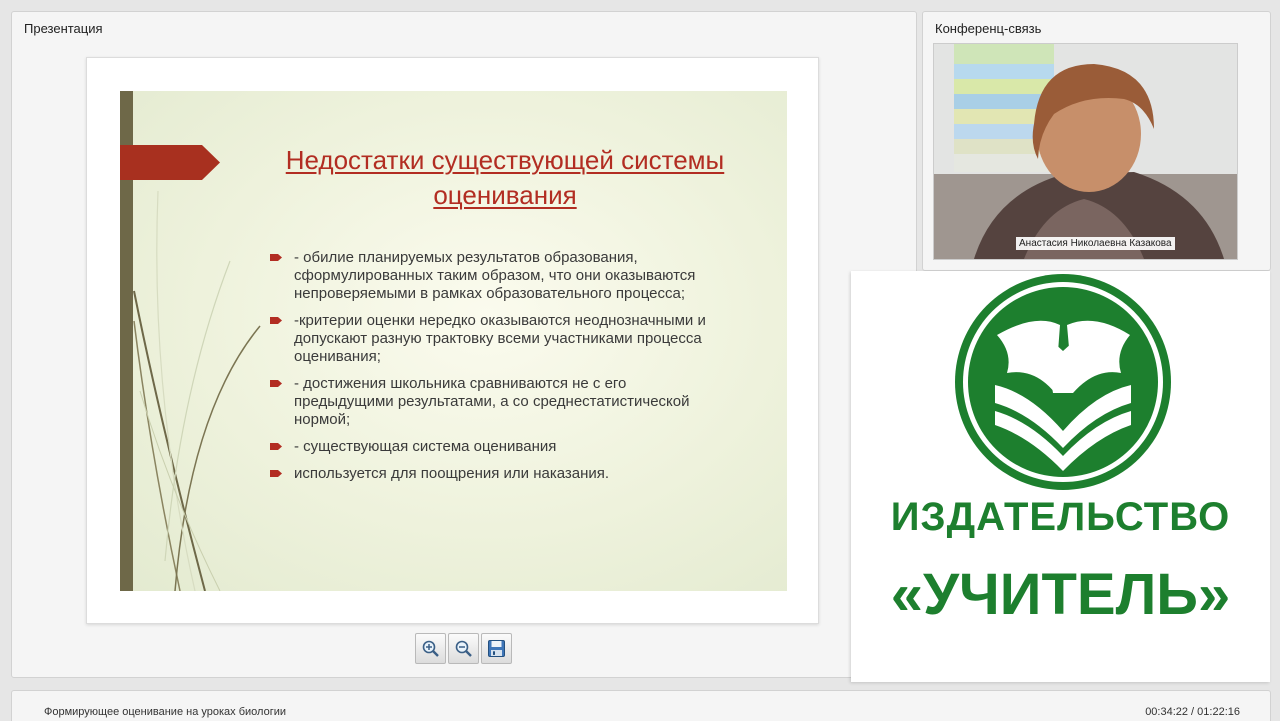  I want to click on publisher-name-line1: ИЗДАТЕЛЬСТВО, so click(1060, 517).